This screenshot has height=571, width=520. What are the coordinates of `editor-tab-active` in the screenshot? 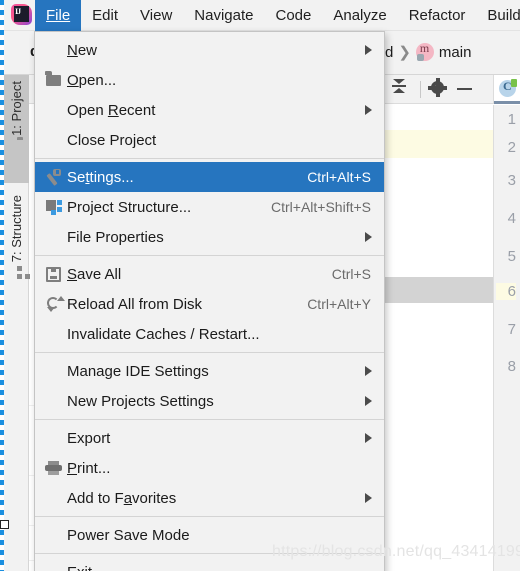 It's located at (507, 89).